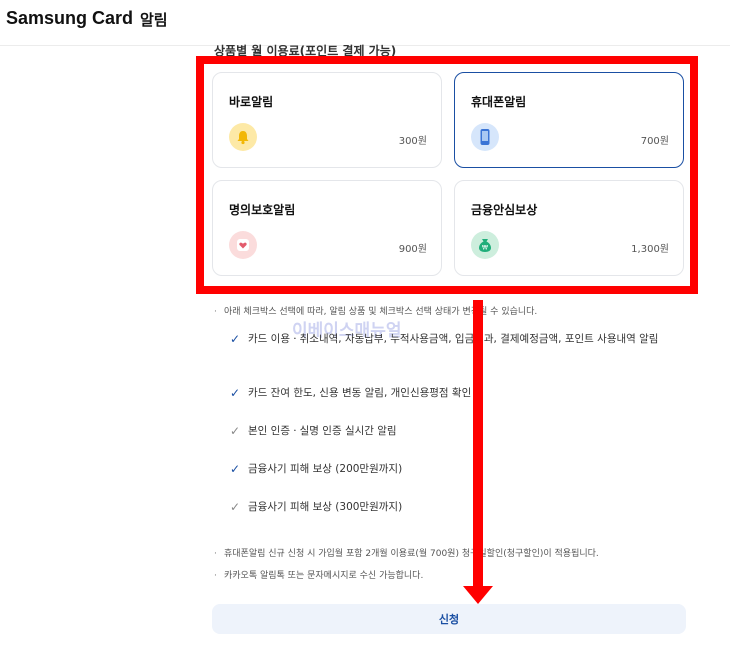 This screenshot has height=655, width=730. What do you see at coordinates (243, 245) in the screenshot?
I see `shield-heart-icon` at bounding box center [243, 245].